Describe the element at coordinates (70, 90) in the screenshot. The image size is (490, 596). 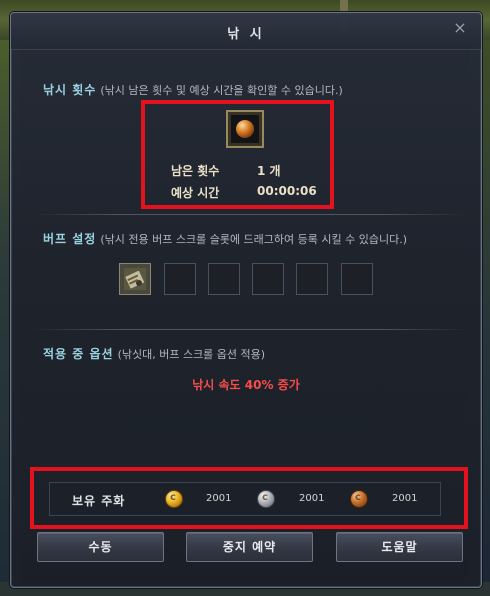
I see `fishing-count-heading: 낚시 횟수` at that location.